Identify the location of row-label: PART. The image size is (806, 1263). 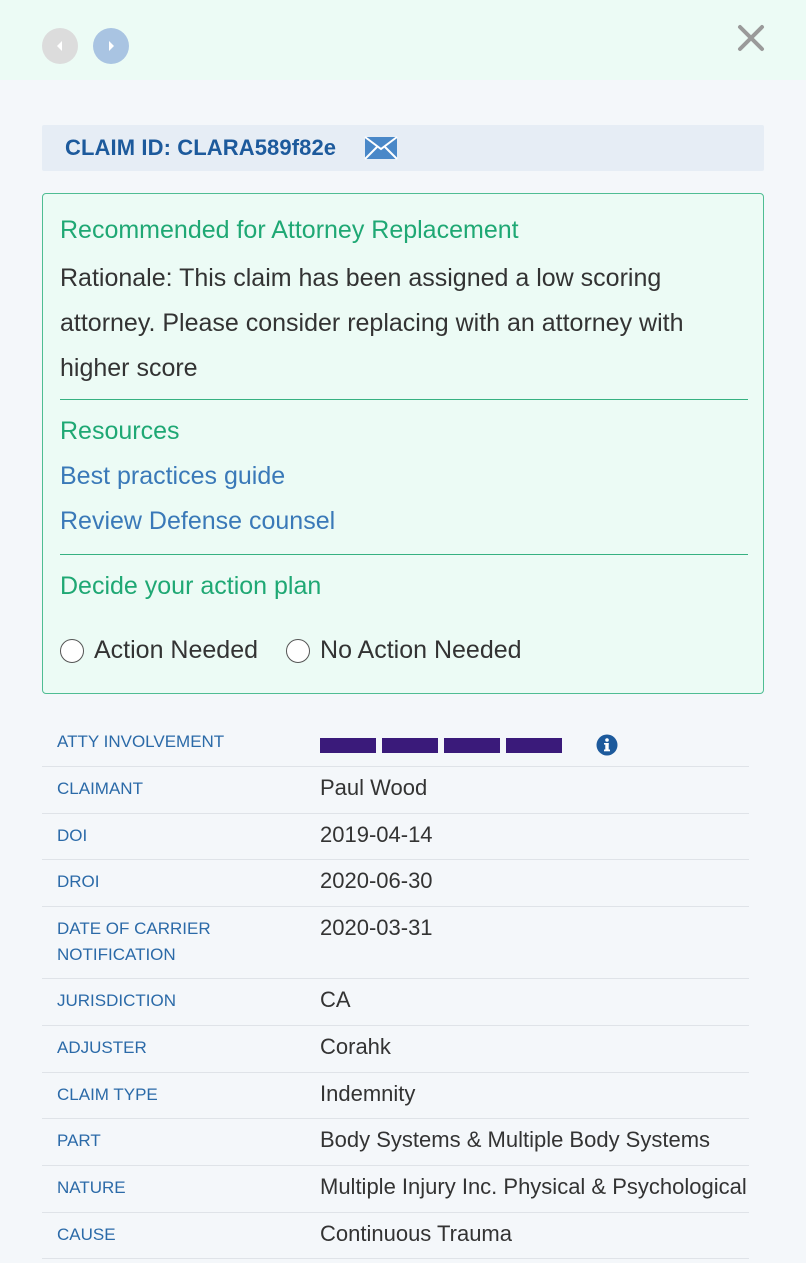
(79, 1140).